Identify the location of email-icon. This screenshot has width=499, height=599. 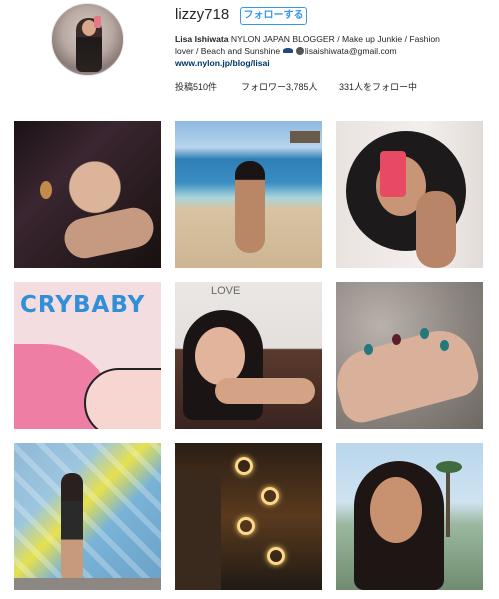
(299, 51).